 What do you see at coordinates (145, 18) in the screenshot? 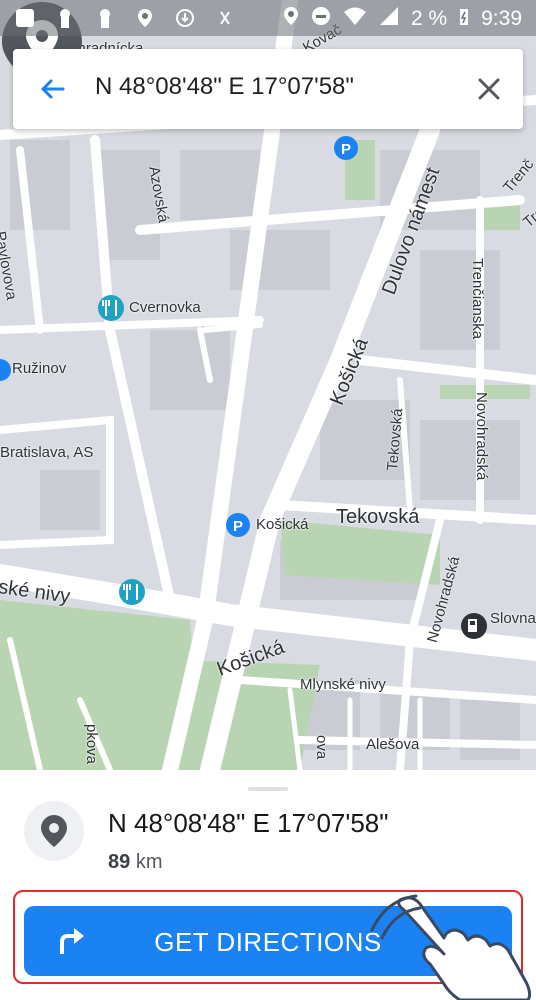
I see `location-status-icon` at bounding box center [145, 18].